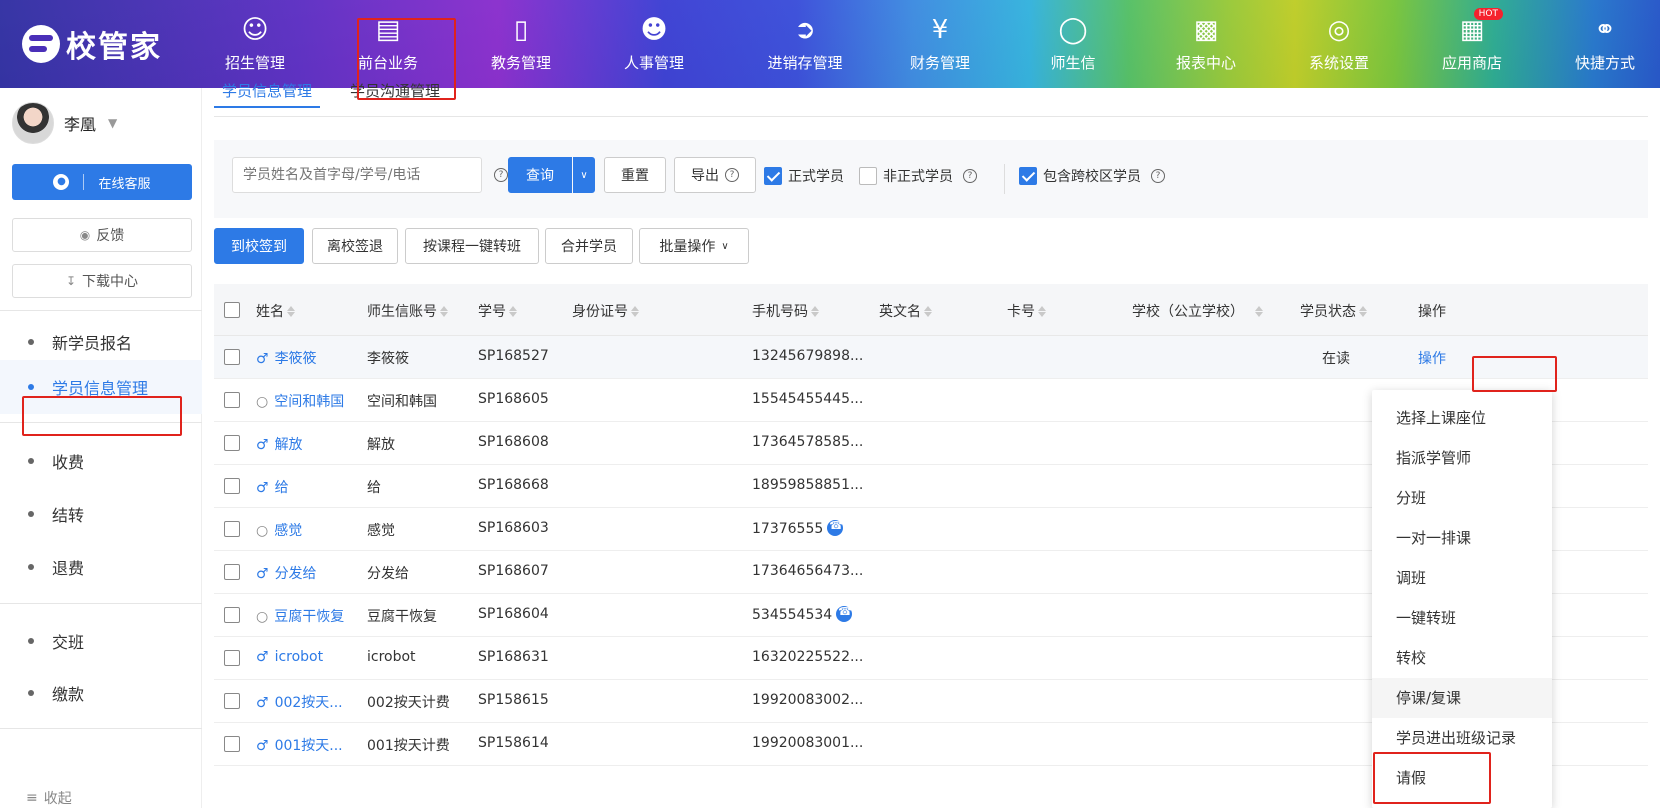 Image resolution: width=1660 pixels, height=808 pixels. Describe the element at coordinates (279, 444) in the screenshot. I see `student-name-link: ♂ 解放` at that location.